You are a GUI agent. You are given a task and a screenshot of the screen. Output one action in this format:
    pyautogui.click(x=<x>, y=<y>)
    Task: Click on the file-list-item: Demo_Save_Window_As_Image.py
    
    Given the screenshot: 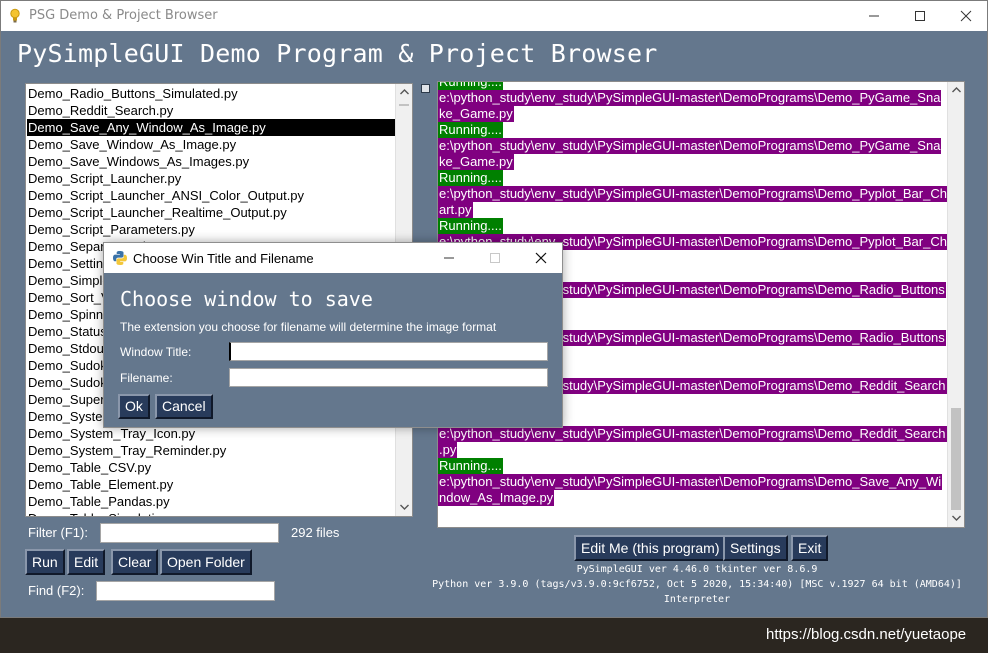 What is the action you would take?
    pyautogui.click(x=211, y=144)
    